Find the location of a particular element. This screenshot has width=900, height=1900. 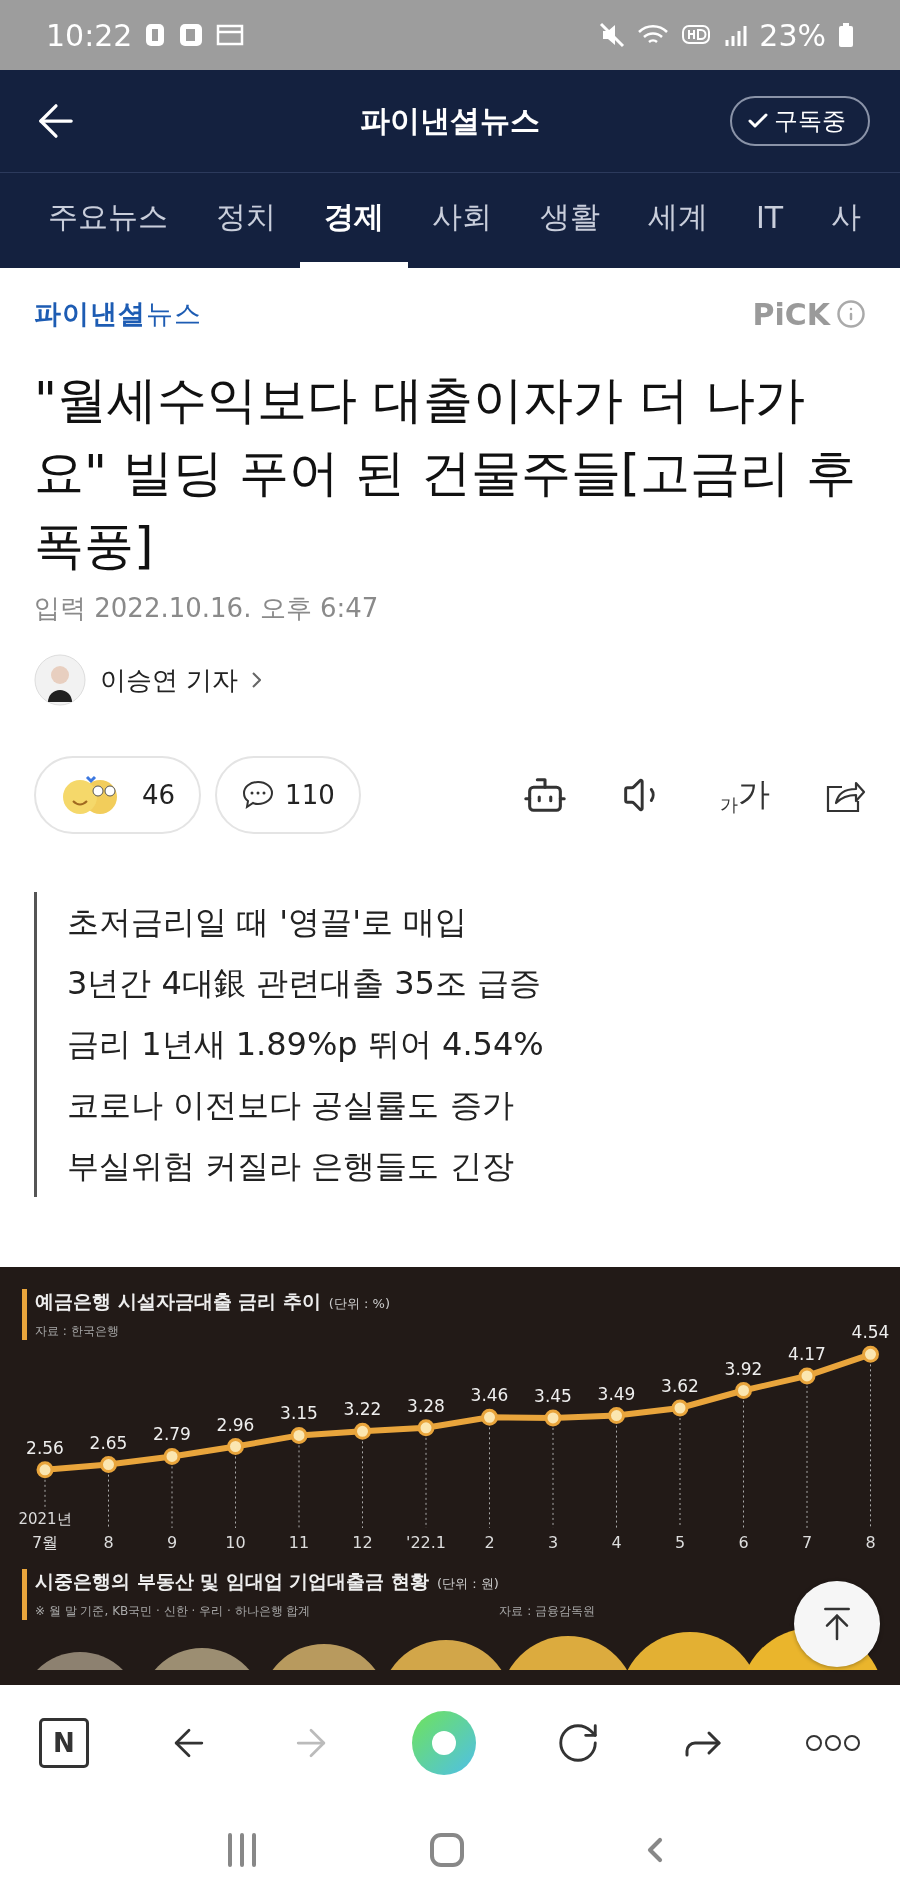

value-label: 3.62 is located at coordinates (680, 1386).